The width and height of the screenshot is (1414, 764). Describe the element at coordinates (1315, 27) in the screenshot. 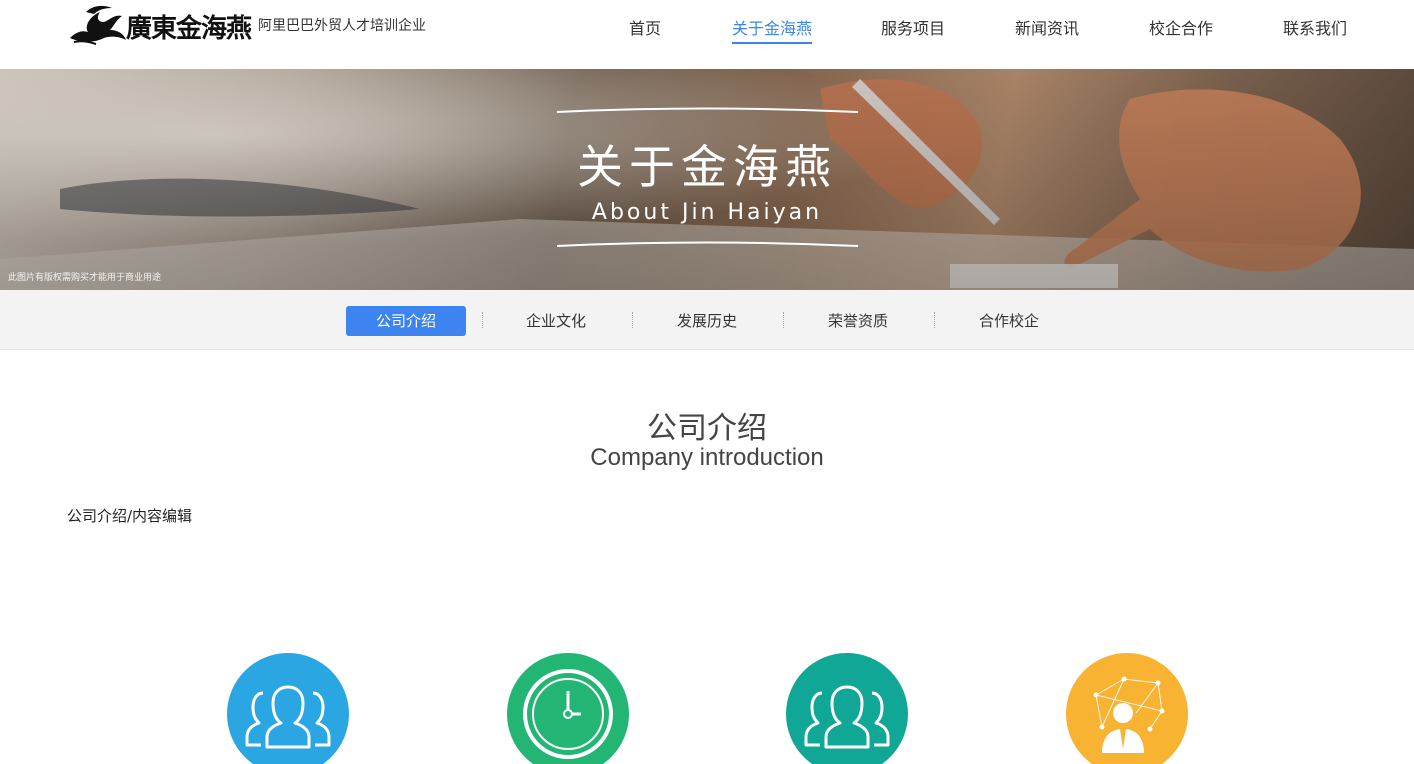

I see `nav-contact: 联系我们` at that location.